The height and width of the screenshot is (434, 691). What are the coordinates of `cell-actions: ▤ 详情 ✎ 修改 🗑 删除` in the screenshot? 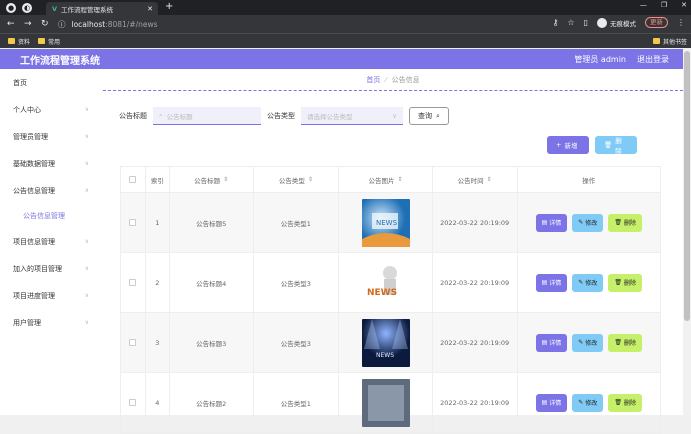 It's located at (589, 282).